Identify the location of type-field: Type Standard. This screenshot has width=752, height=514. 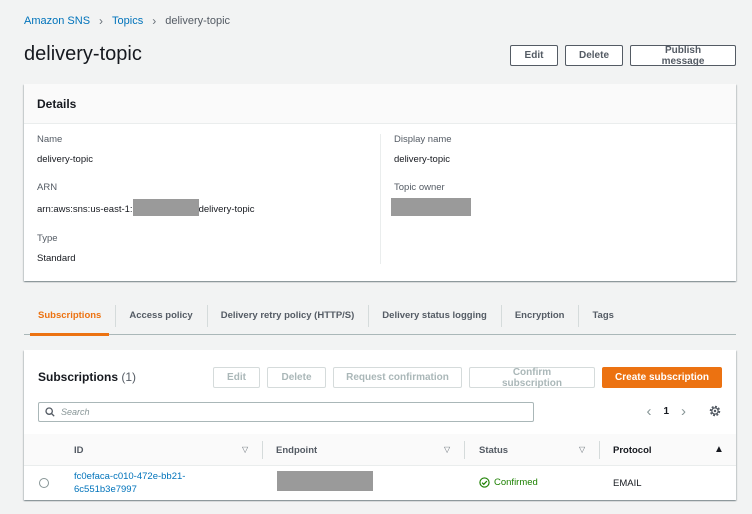
(202, 248).